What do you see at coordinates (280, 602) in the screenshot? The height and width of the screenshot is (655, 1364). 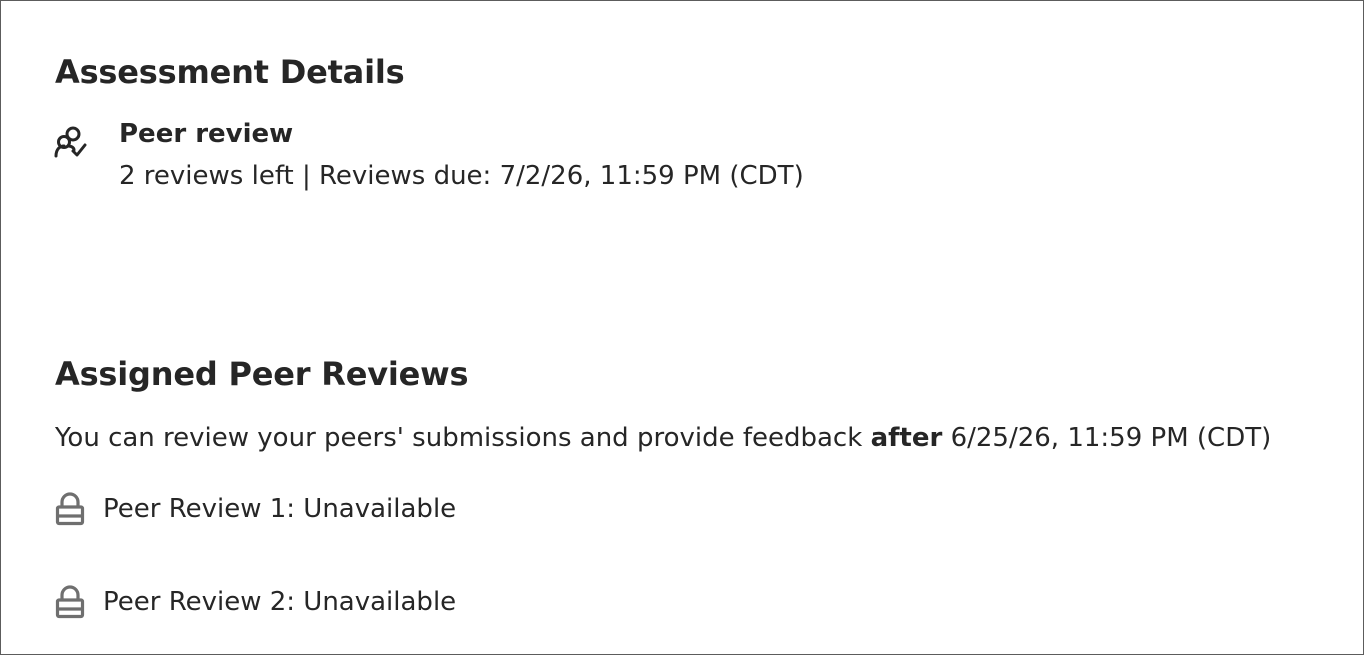 I see `peer-review-item-label: Peer Review 2: Unavailable` at bounding box center [280, 602].